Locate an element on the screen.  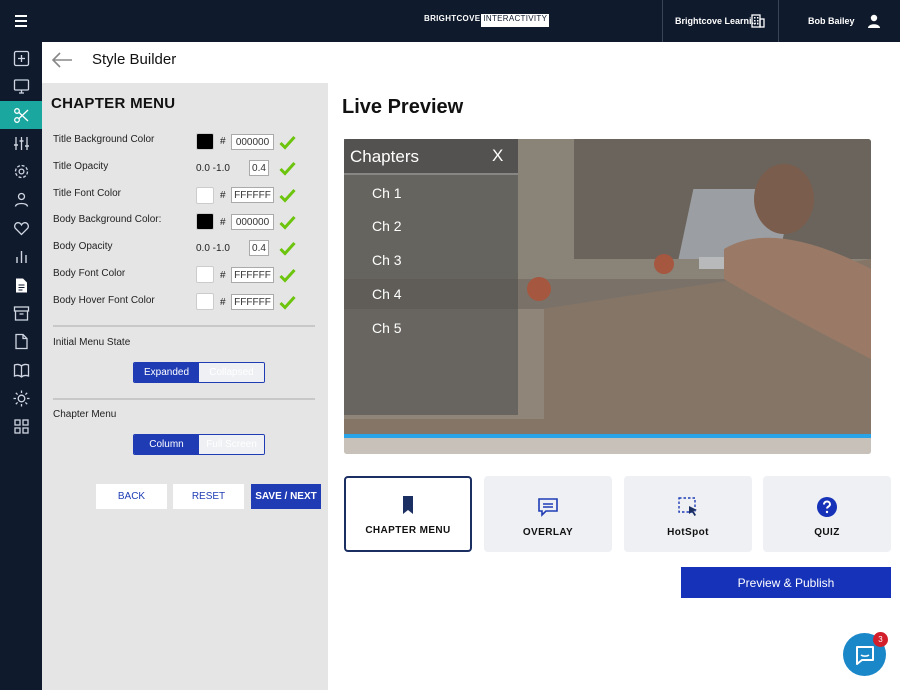
collapsed-option: Collapsed is located at coordinates (231, 372).